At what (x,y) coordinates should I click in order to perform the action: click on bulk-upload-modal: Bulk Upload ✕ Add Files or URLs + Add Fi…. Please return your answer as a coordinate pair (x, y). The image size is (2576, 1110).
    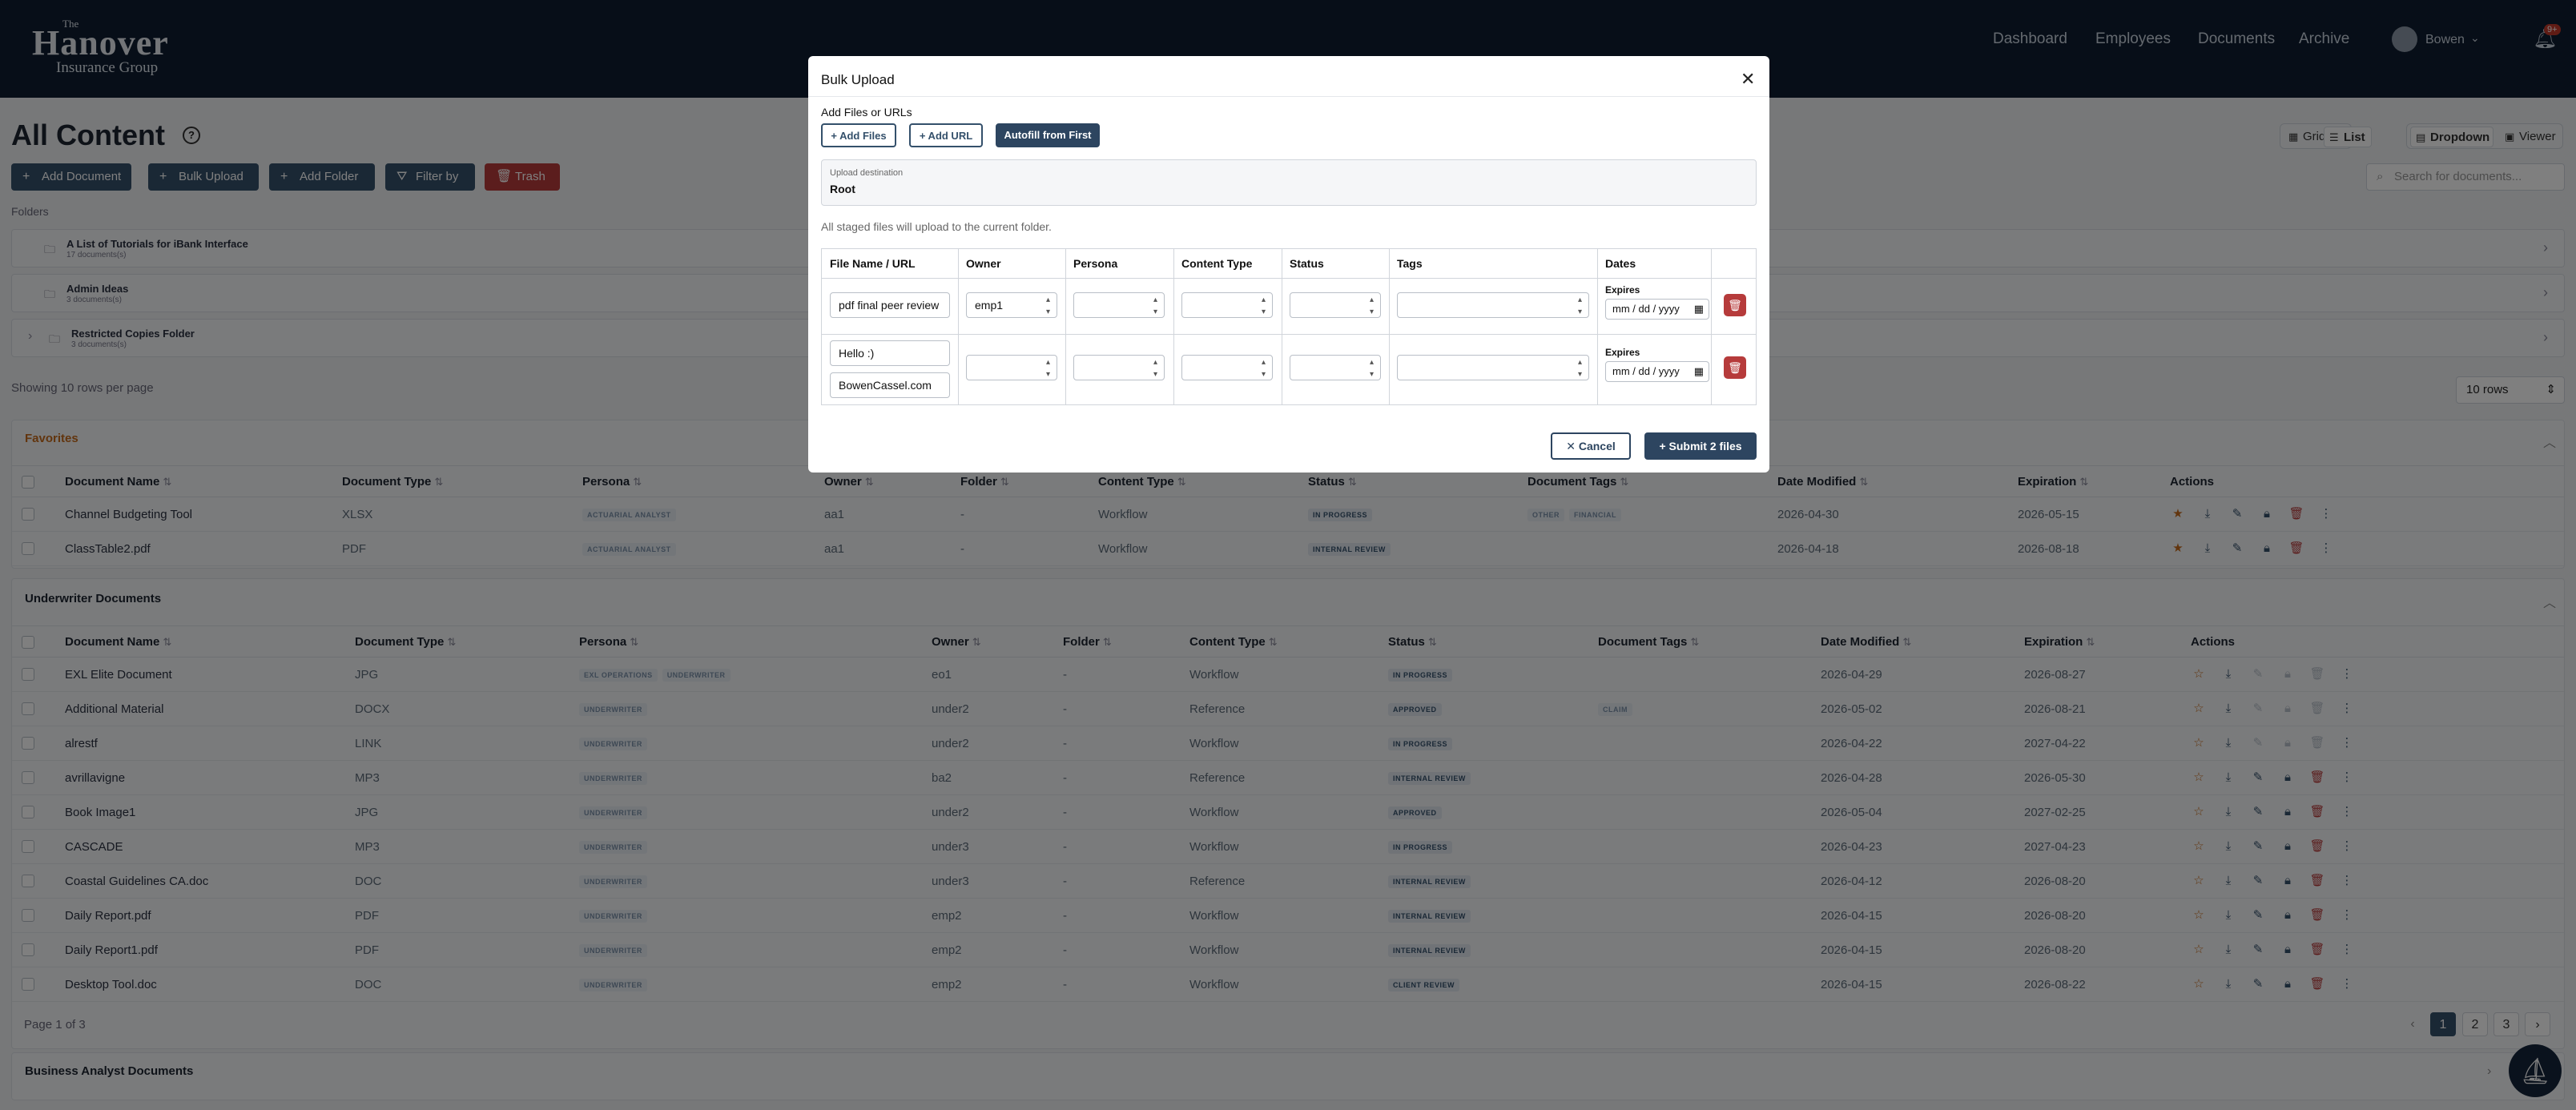
    Looking at the image, I should click on (1288, 264).